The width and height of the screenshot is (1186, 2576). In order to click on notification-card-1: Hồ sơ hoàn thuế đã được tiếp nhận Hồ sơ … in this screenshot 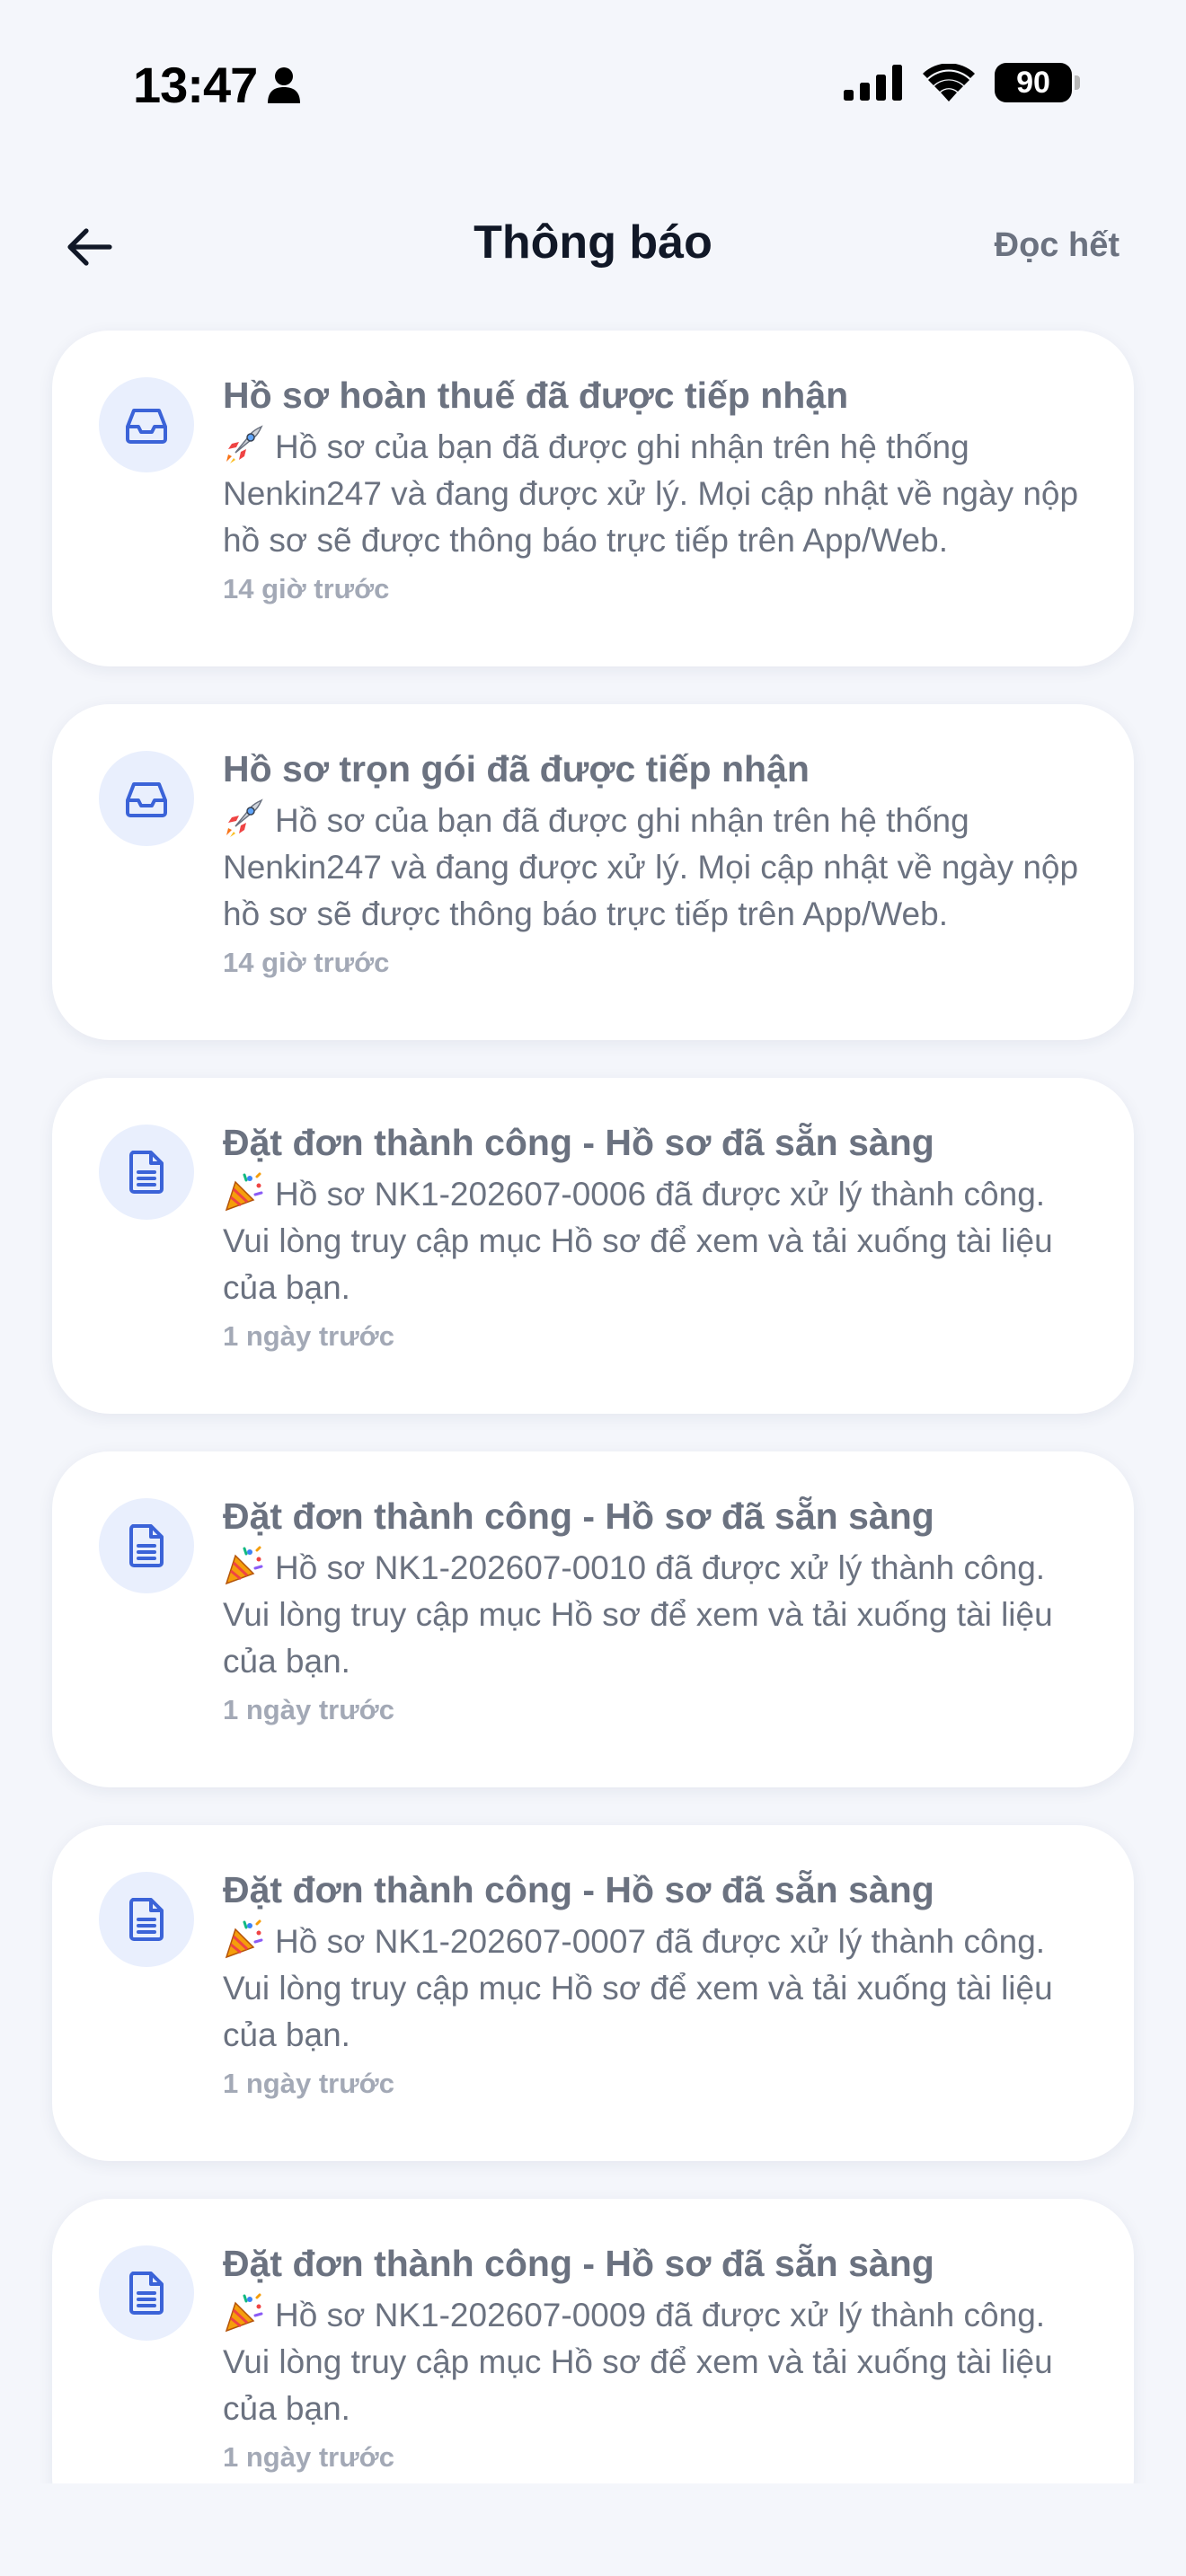, I will do `click(593, 498)`.